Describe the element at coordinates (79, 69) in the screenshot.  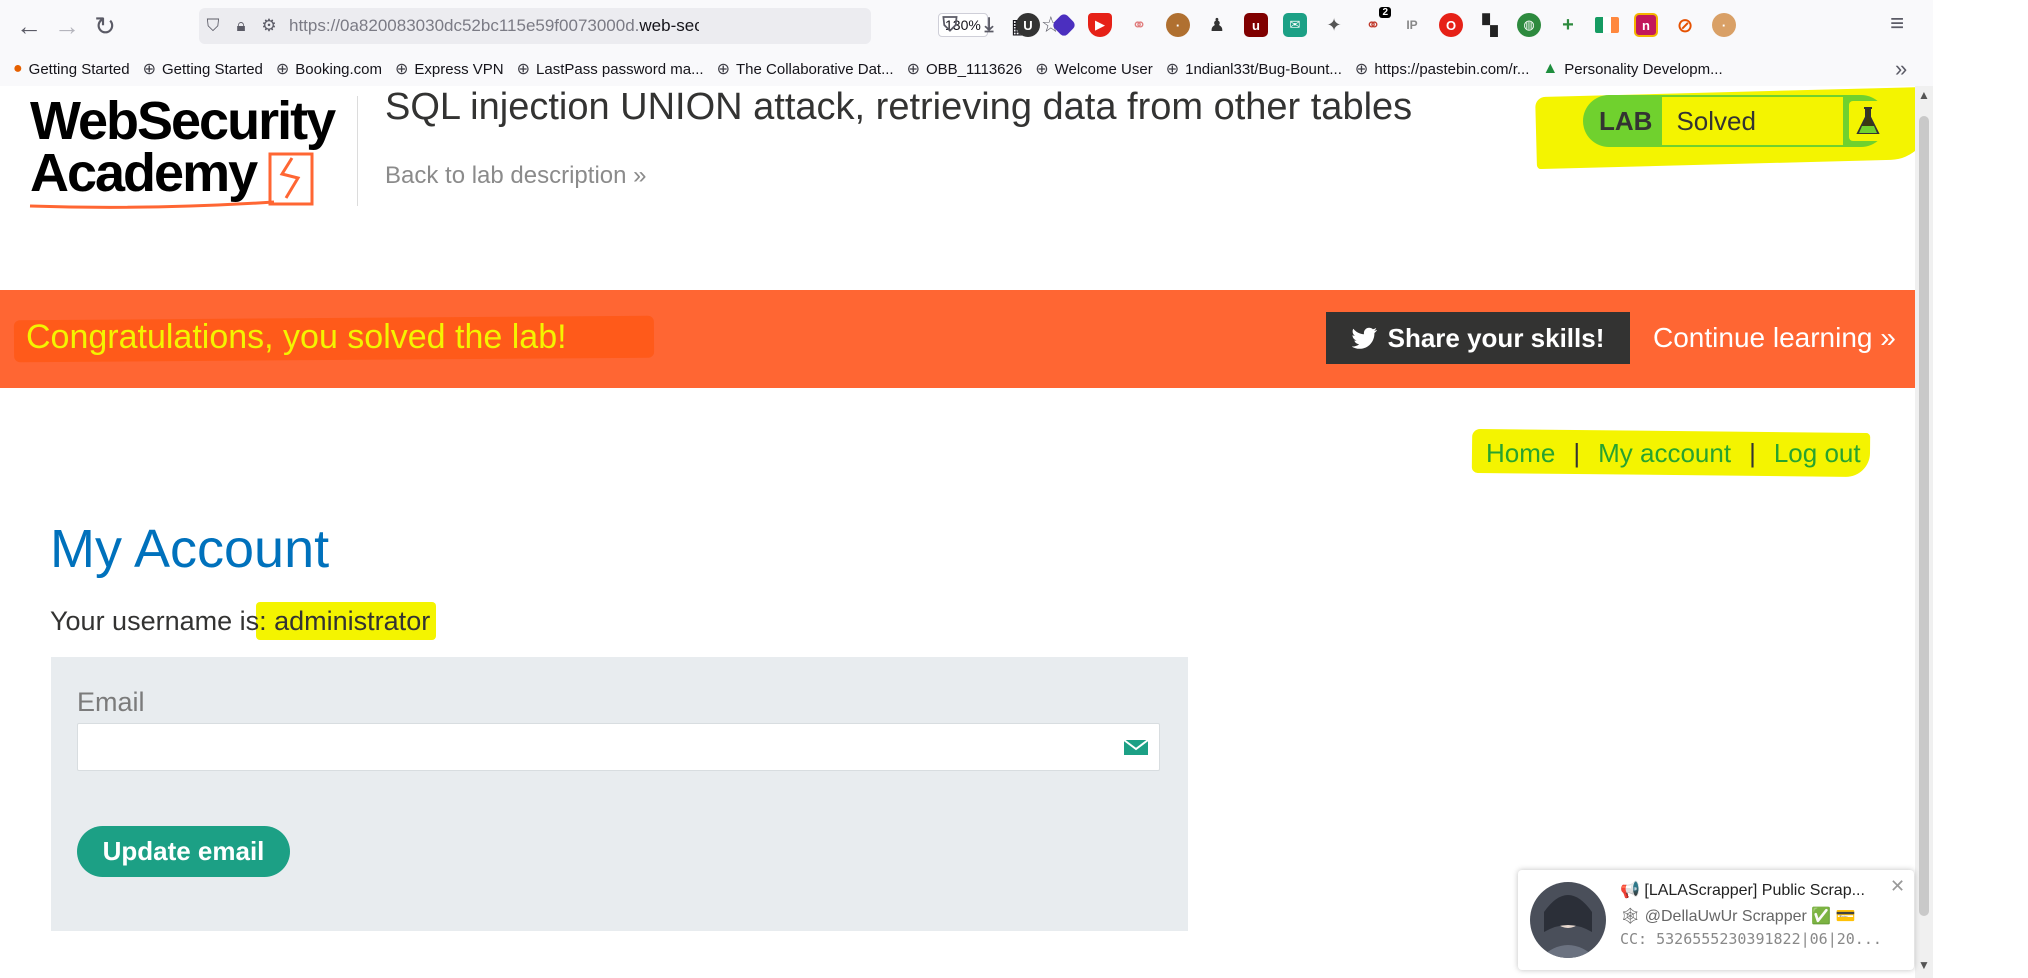
I see `bookmark-label: Getting Started` at that location.